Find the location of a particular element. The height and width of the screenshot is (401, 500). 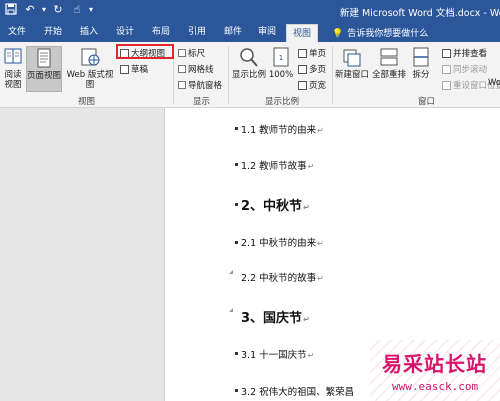

nav-pane-checkbox: 导航窗格 is located at coordinates (200, 85).